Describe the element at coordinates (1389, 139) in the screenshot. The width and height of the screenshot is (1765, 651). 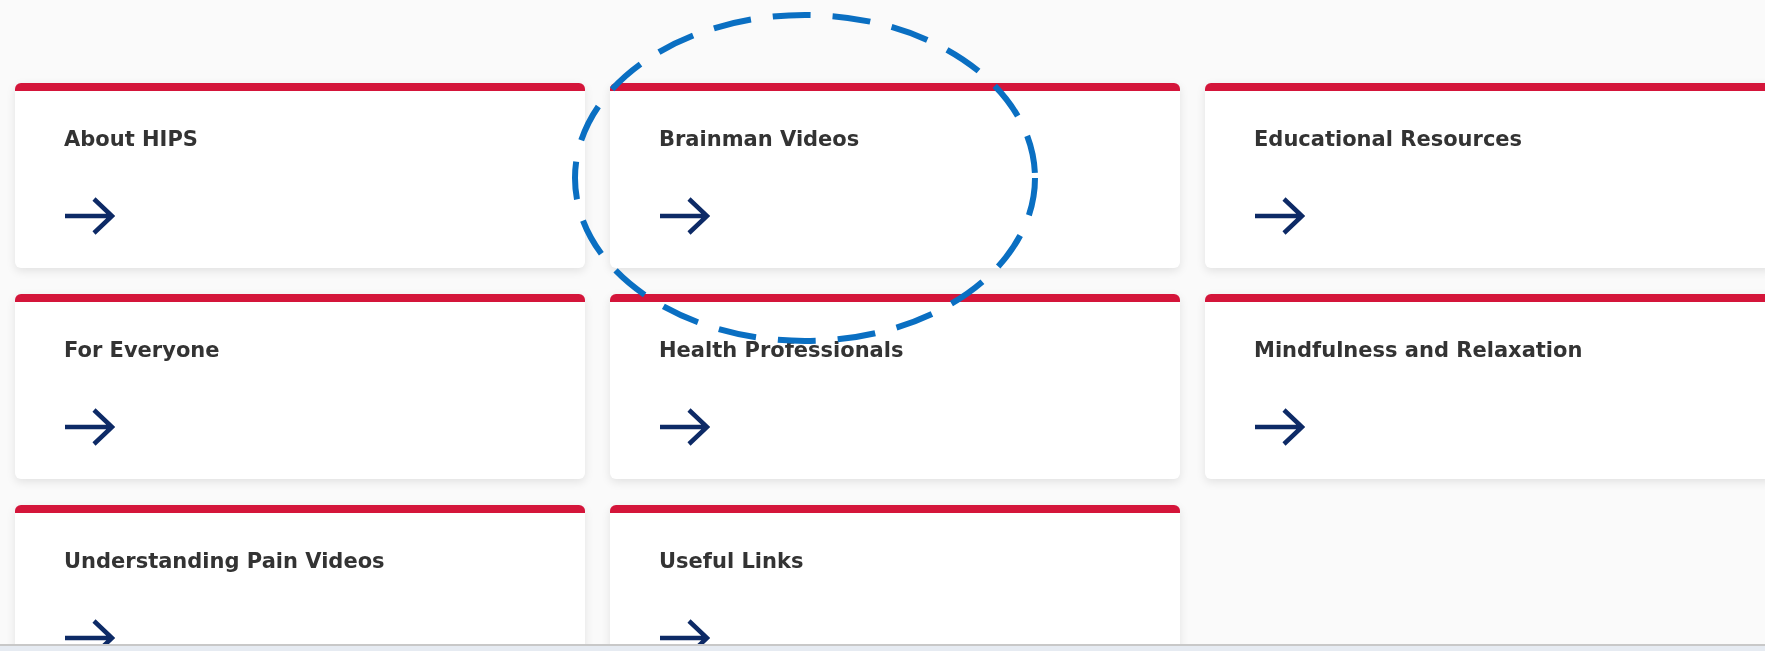
I see `card-title: Educational Resources` at that location.